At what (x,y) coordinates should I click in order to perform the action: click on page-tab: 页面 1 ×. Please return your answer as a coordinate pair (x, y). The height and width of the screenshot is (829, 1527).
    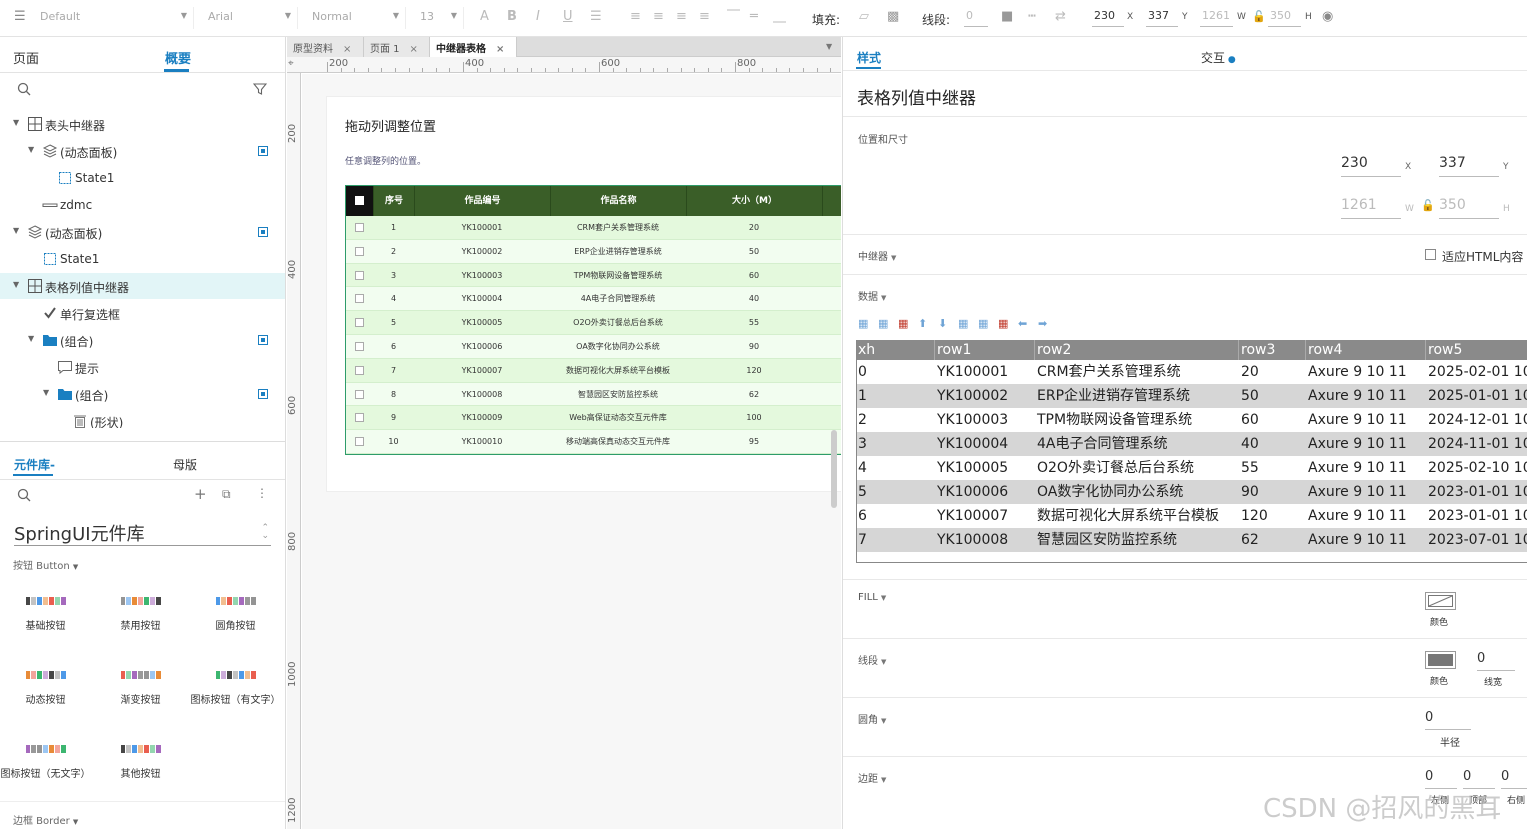
    Looking at the image, I should click on (397, 47).